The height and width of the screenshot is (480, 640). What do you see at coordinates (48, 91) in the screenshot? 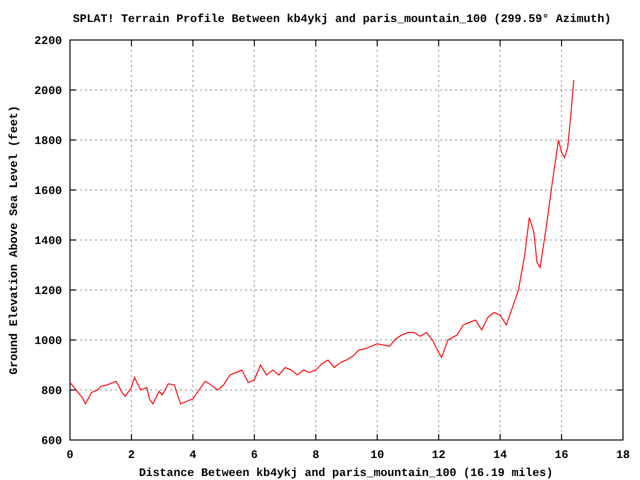
I see `y-tick-label: 2000` at bounding box center [48, 91].